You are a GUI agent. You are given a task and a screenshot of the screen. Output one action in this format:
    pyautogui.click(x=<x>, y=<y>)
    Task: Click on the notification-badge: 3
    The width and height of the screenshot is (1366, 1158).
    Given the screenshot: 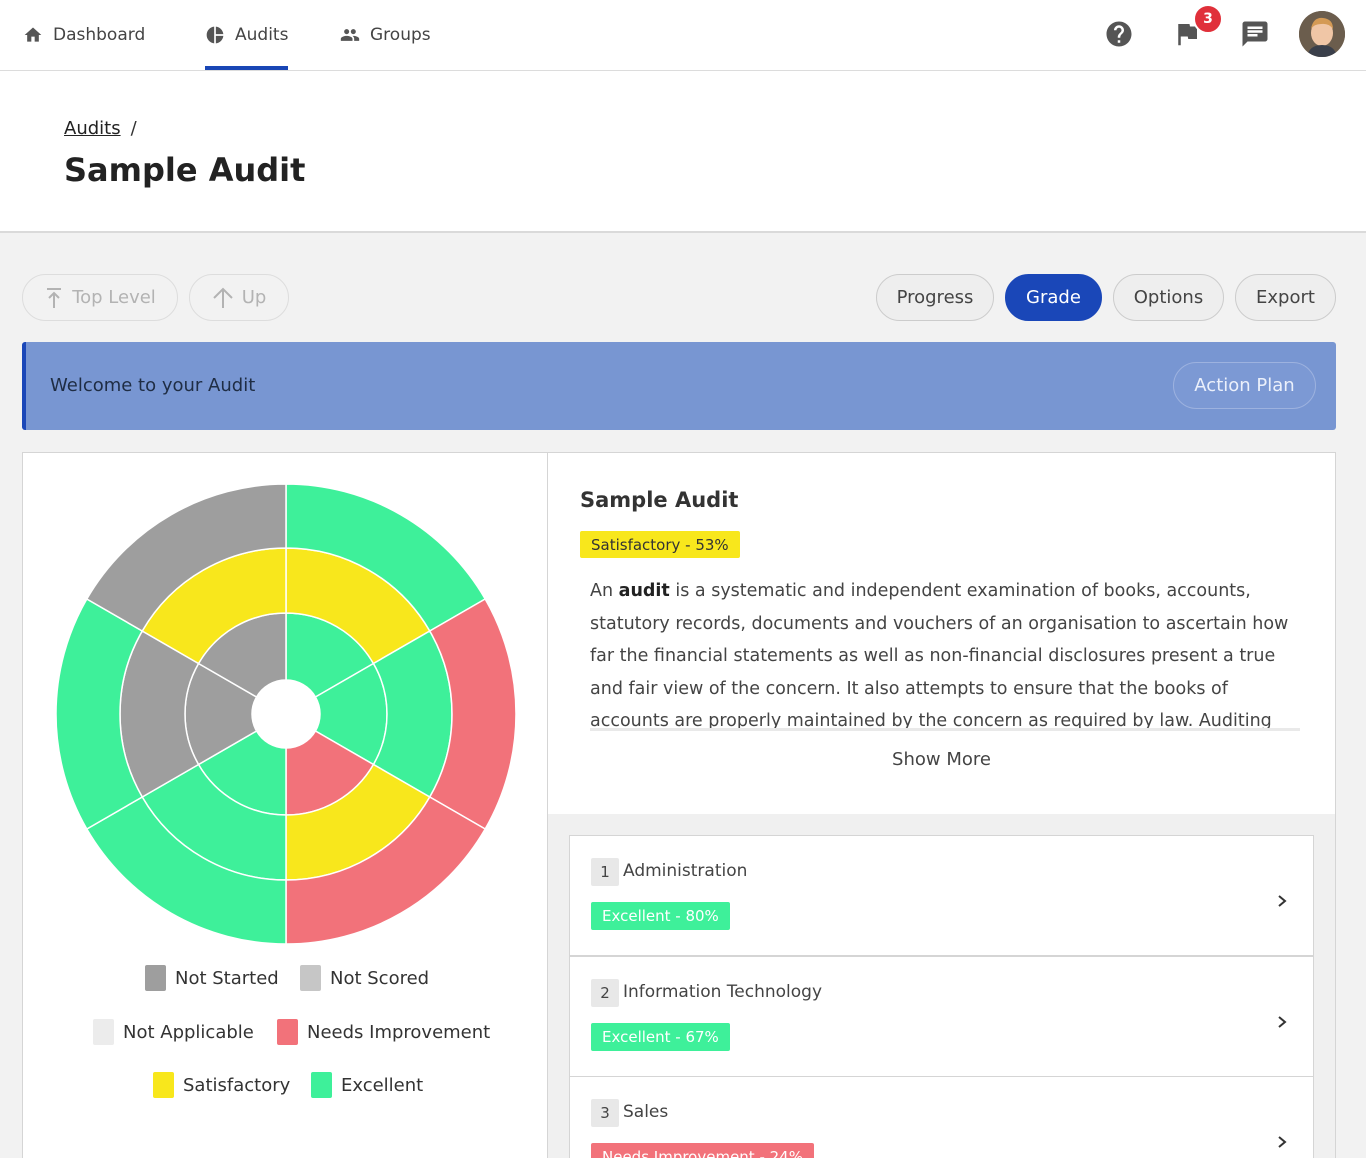 What is the action you would take?
    pyautogui.click(x=1208, y=19)
    